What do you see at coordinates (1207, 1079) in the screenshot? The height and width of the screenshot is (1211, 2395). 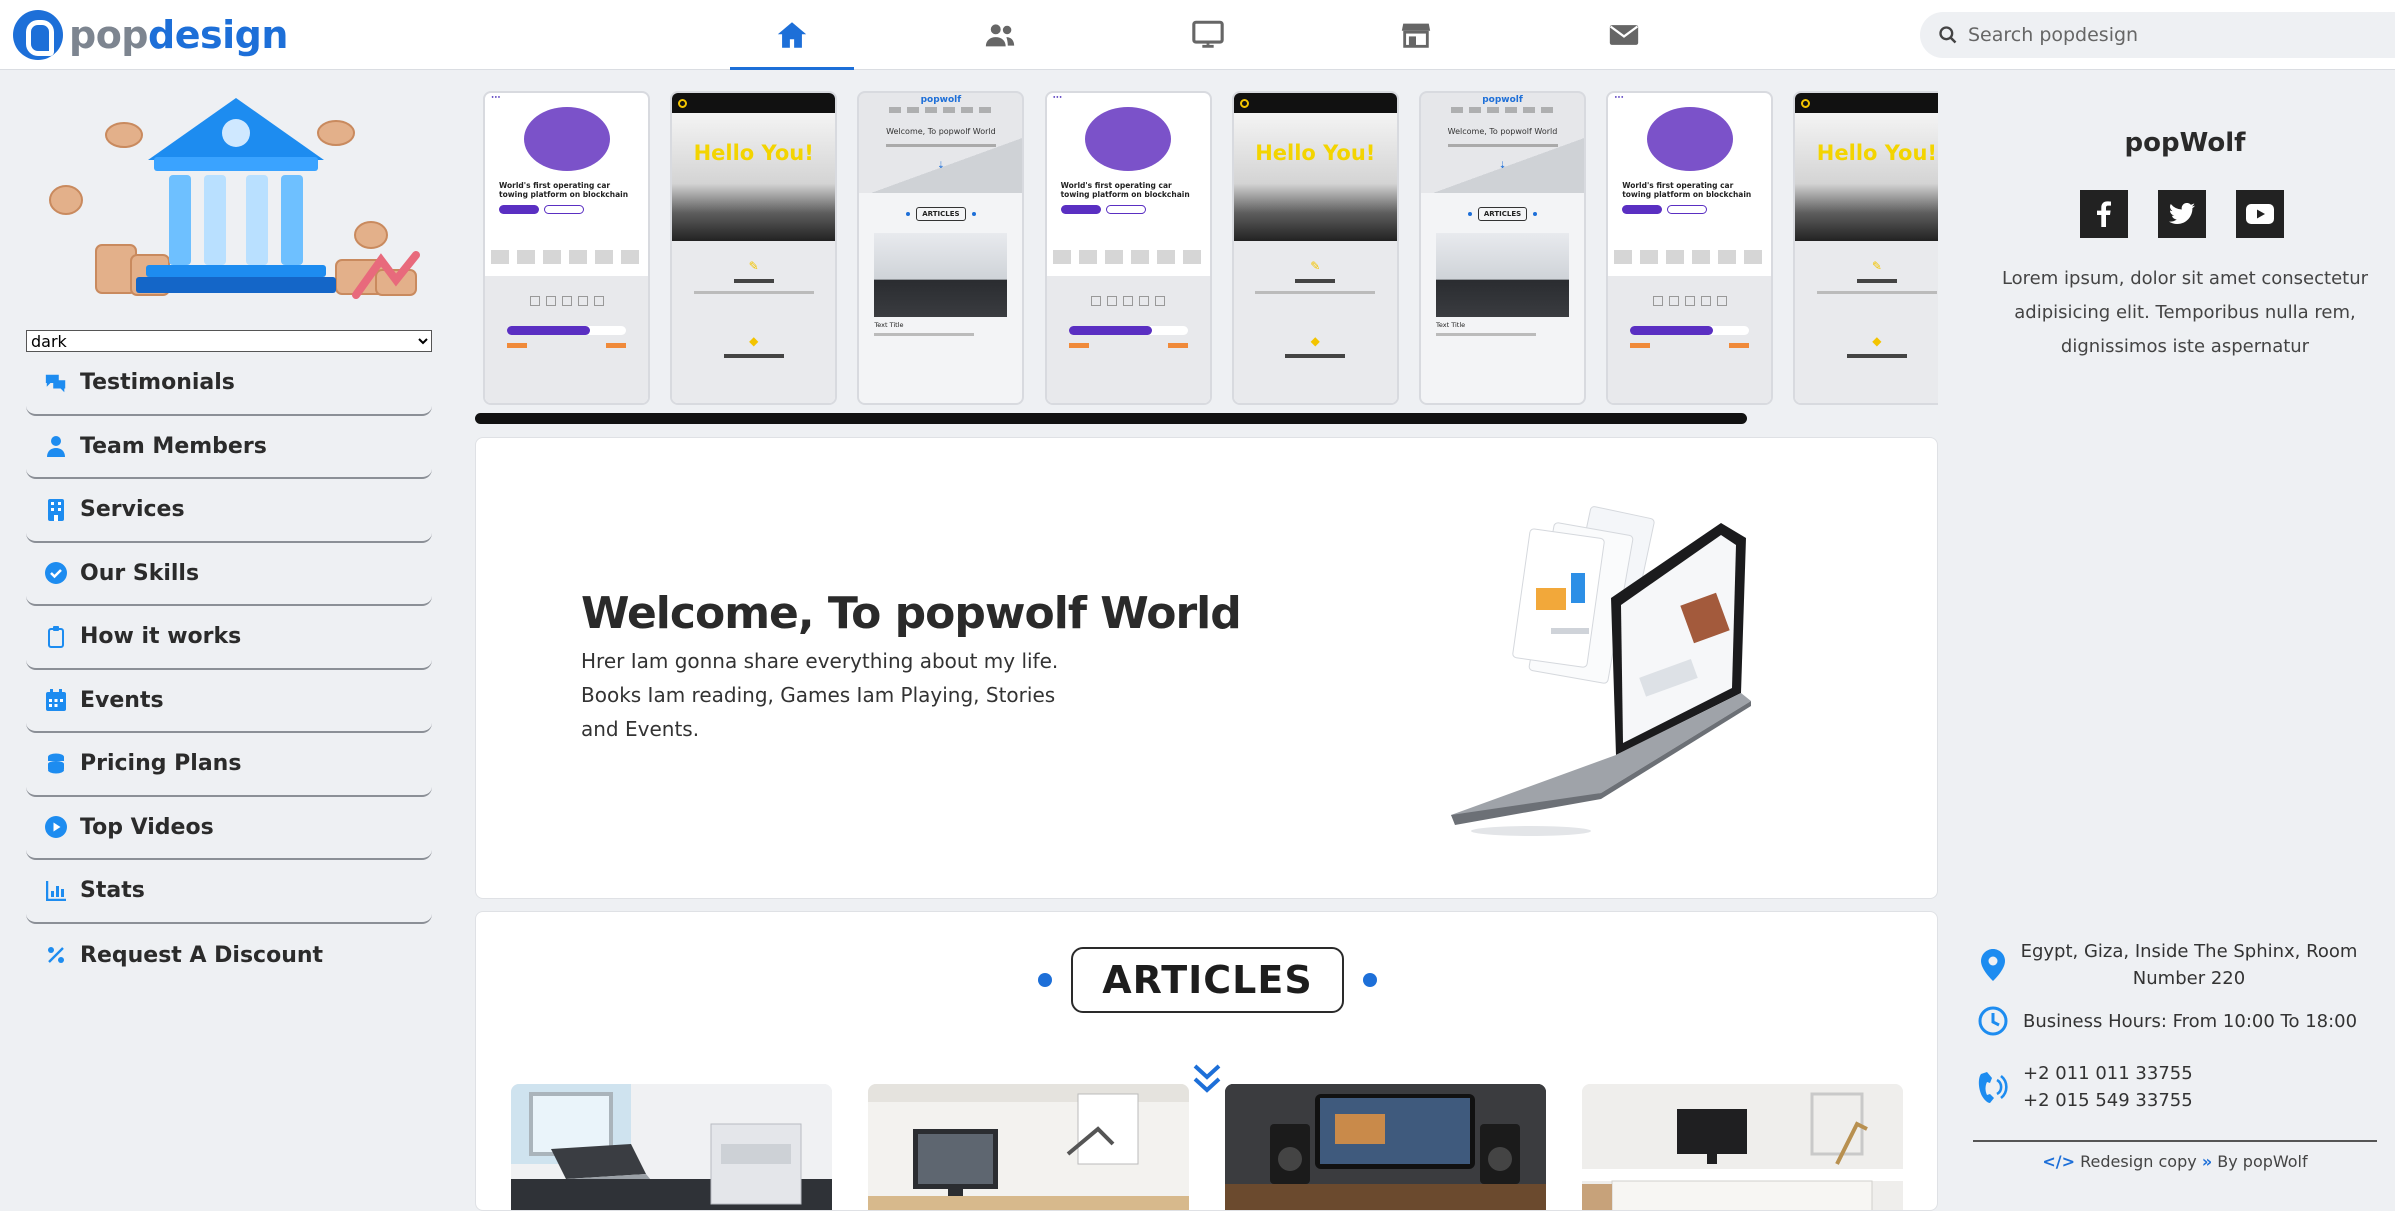 I see `chevrons-down-icon` at bounding box center [1207, 1079].